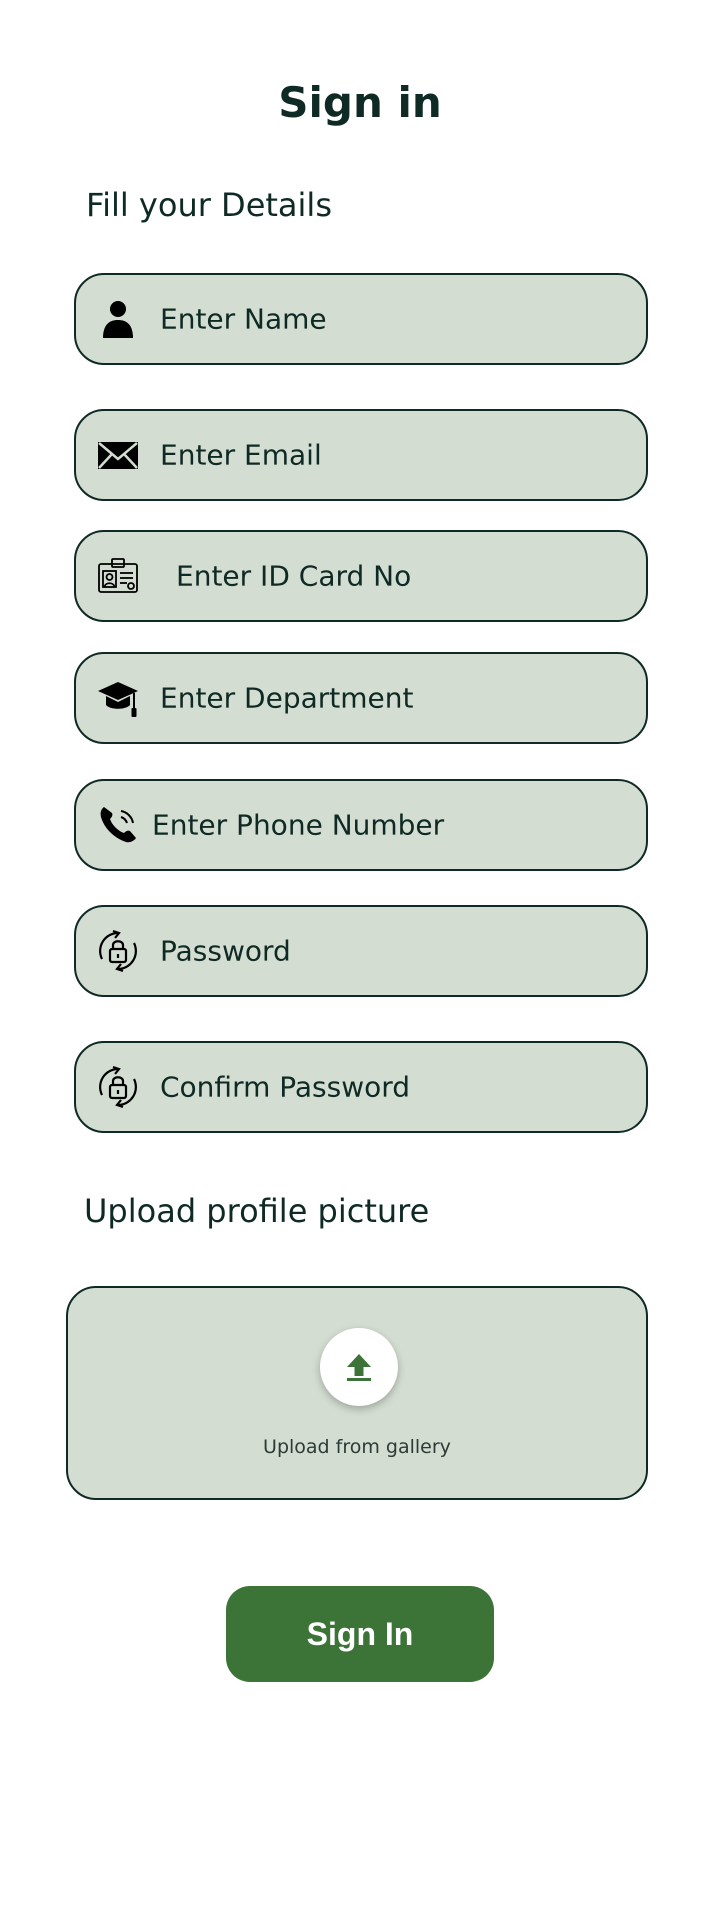 This screenshot has width=720, height=1918. What do you see at coordinates (298, 825) in the screenshot?
I see `phone-placeholder: Enter Phone Number` at bounding box center [298, 825].